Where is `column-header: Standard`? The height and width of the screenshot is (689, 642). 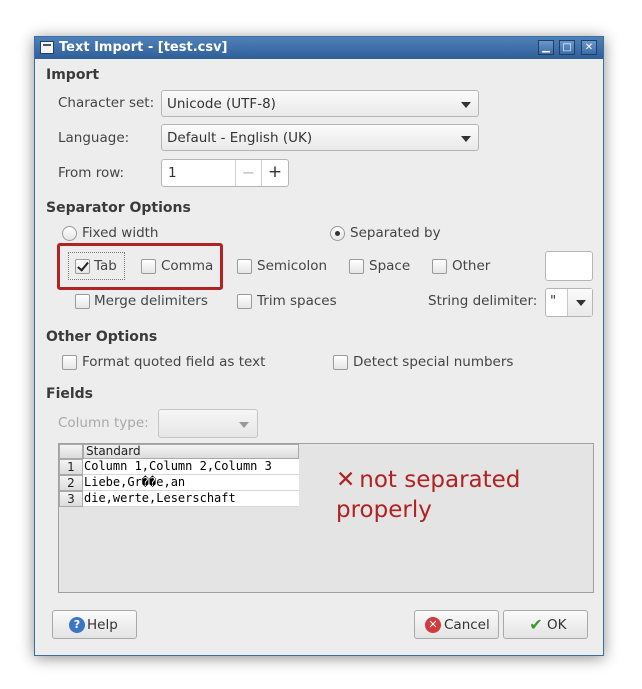
column-header: Standard is located at coordinates (191, 451).